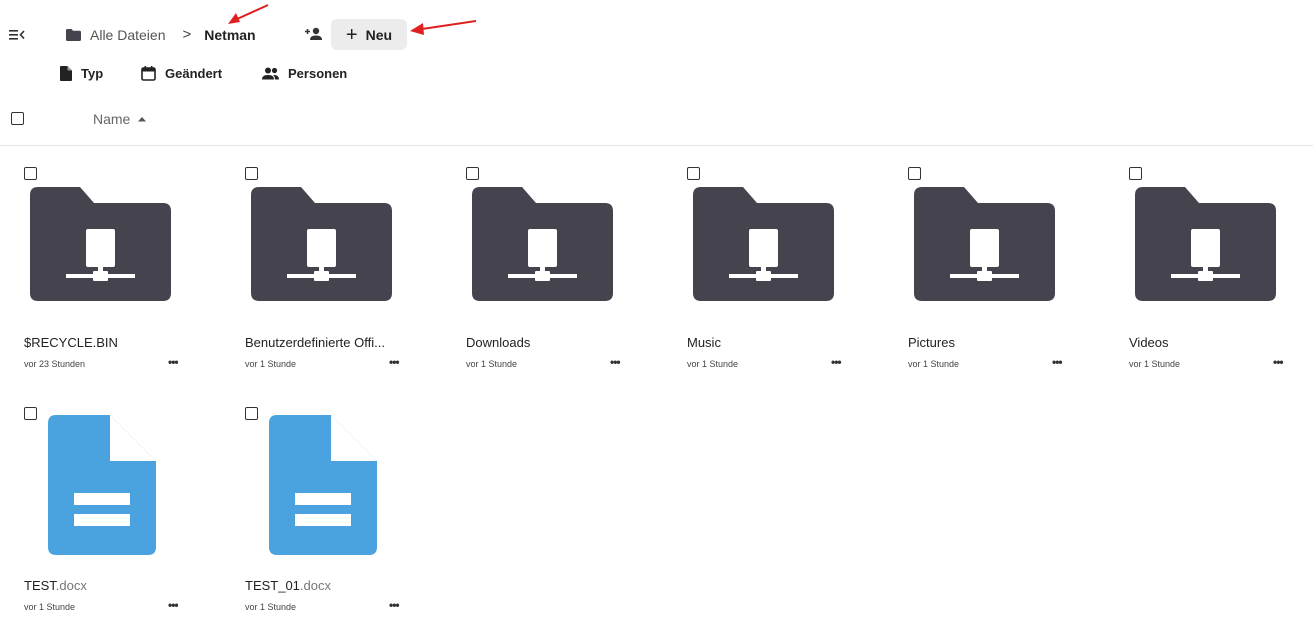 Image resolution: width=1313 pixels, height=617 pixels. What do you see at coordinates (379, 34) in the screenshot?
I see `new-button-label: Neu` at bounding box center [379, 34].